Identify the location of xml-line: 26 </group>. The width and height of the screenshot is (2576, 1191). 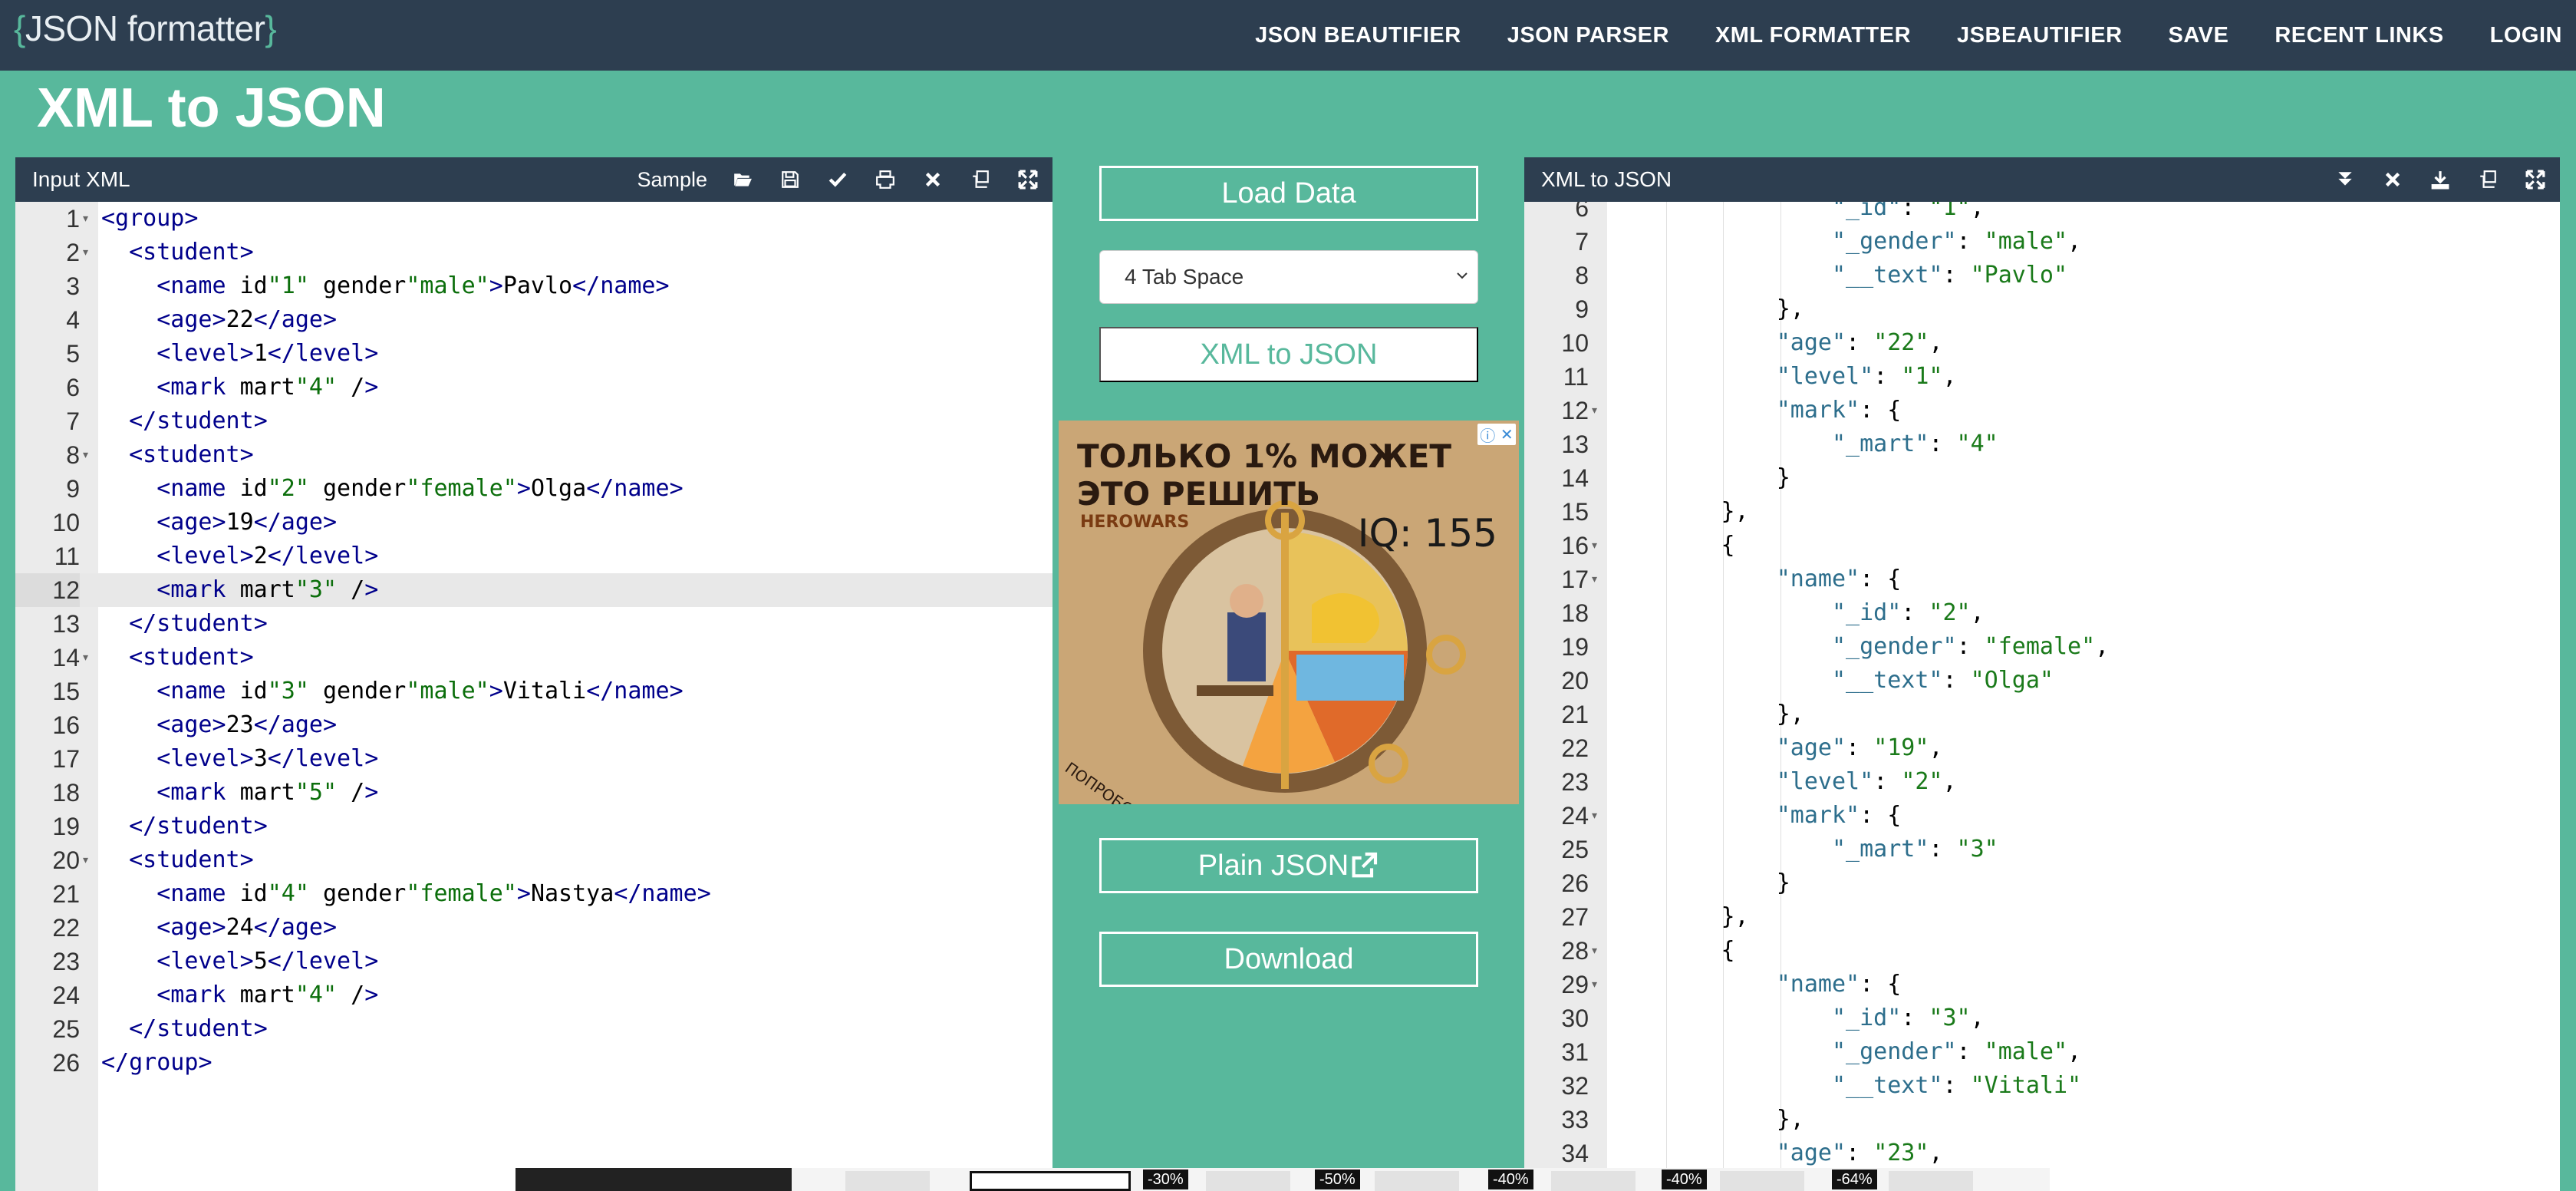
(533, 1063).